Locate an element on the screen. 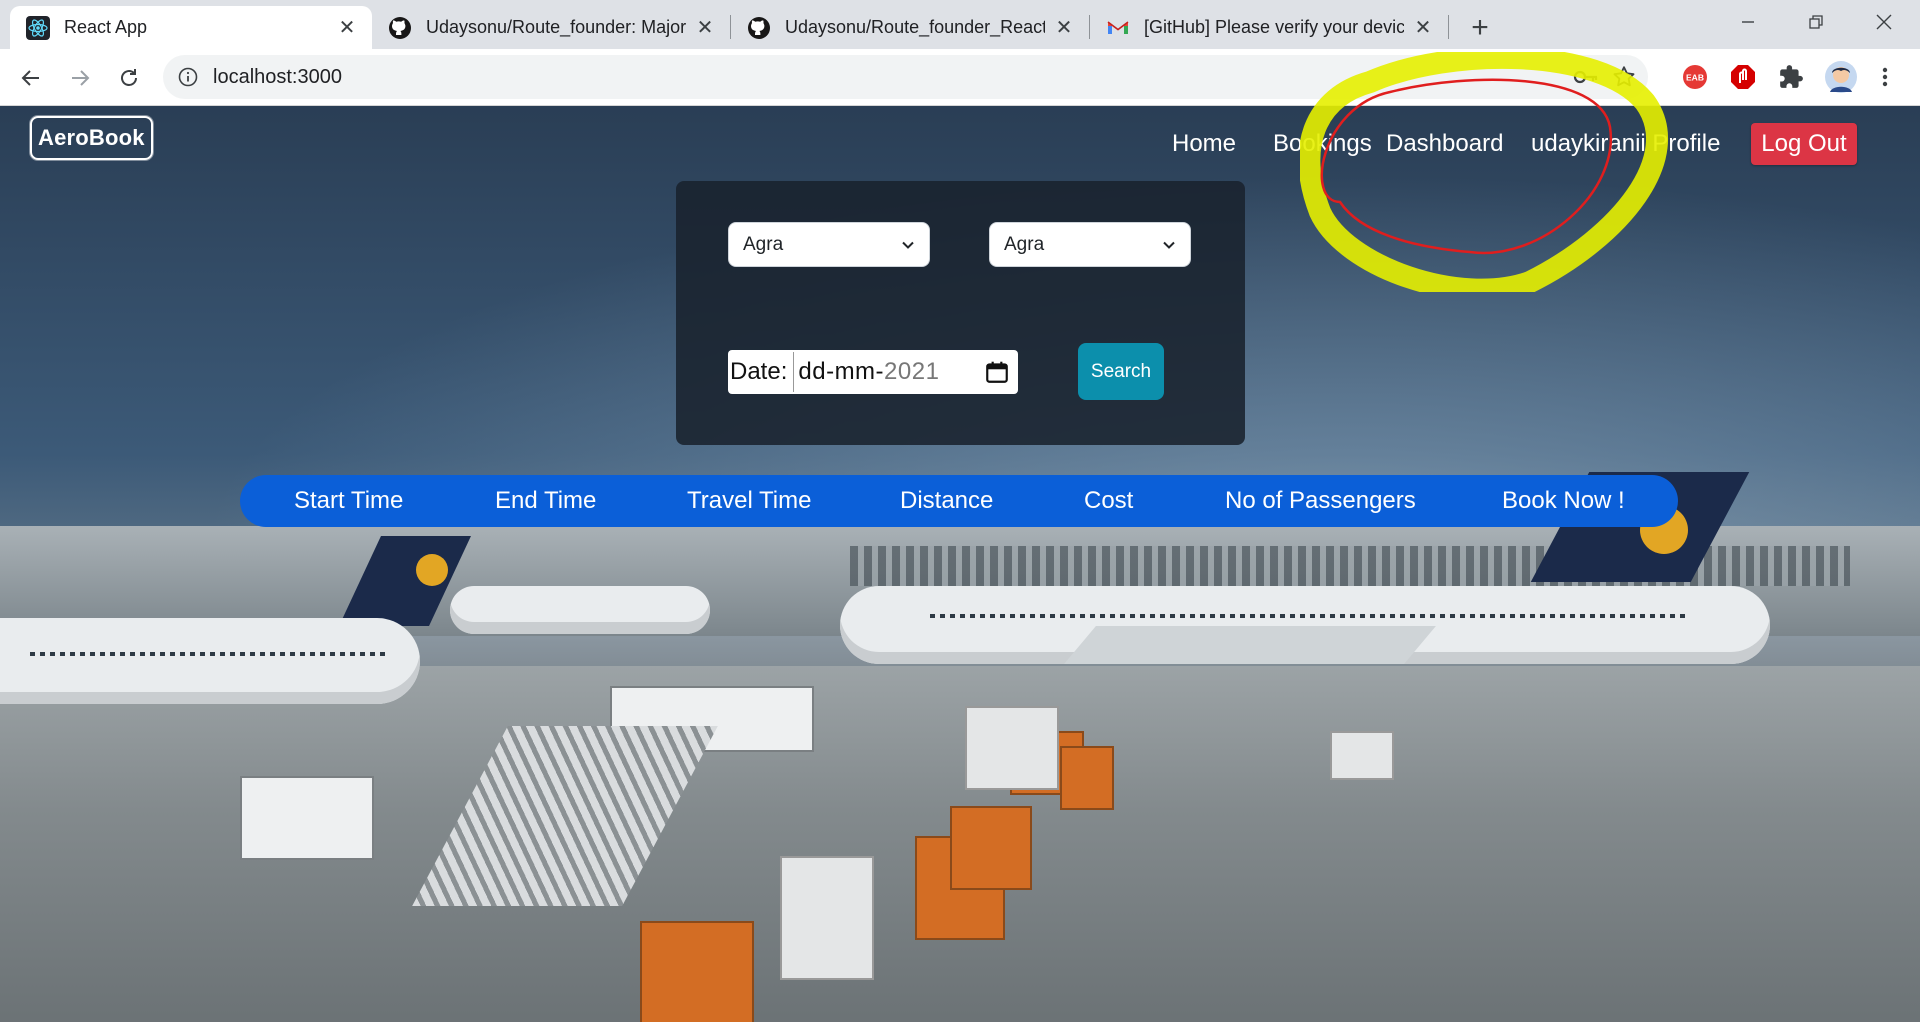 The image size is (1920, 1022). calendar-icon is located at coordinates (997, 372).